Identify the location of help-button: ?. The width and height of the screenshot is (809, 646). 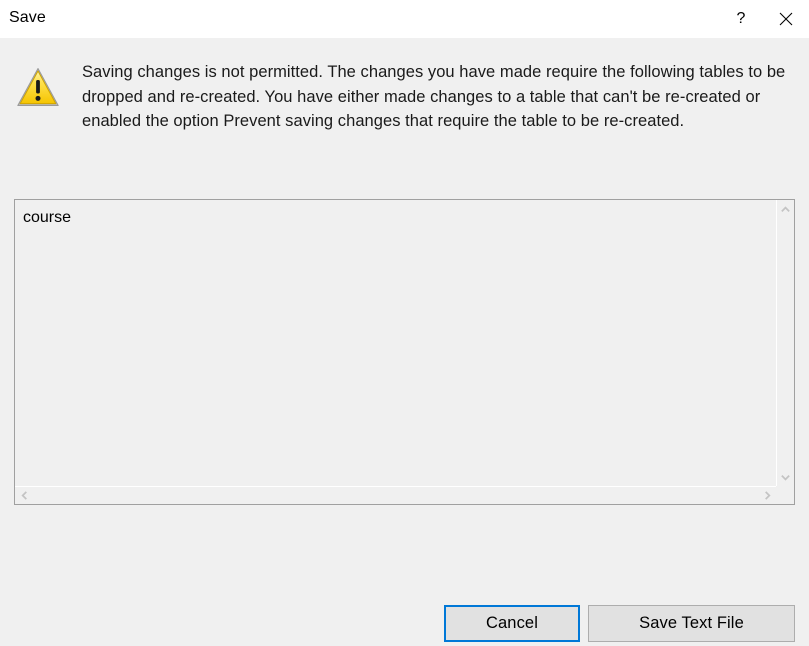
(741, 19).